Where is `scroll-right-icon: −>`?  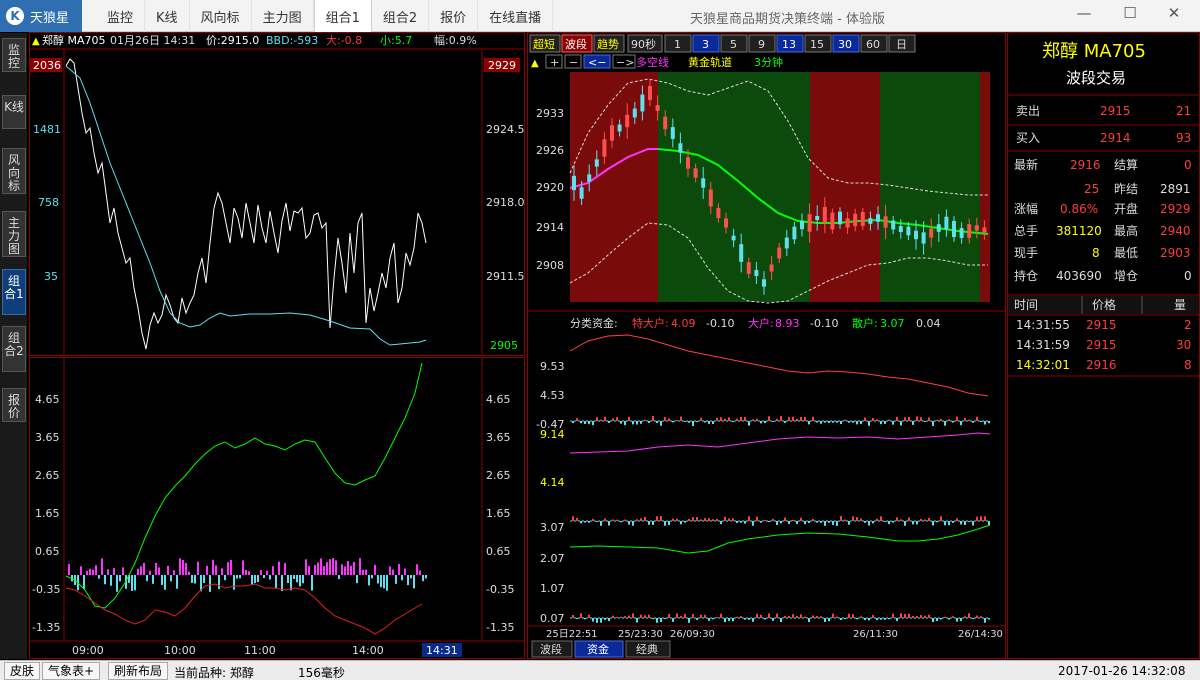 scroll-right-icon: −> is located at coordinates (625, 62).